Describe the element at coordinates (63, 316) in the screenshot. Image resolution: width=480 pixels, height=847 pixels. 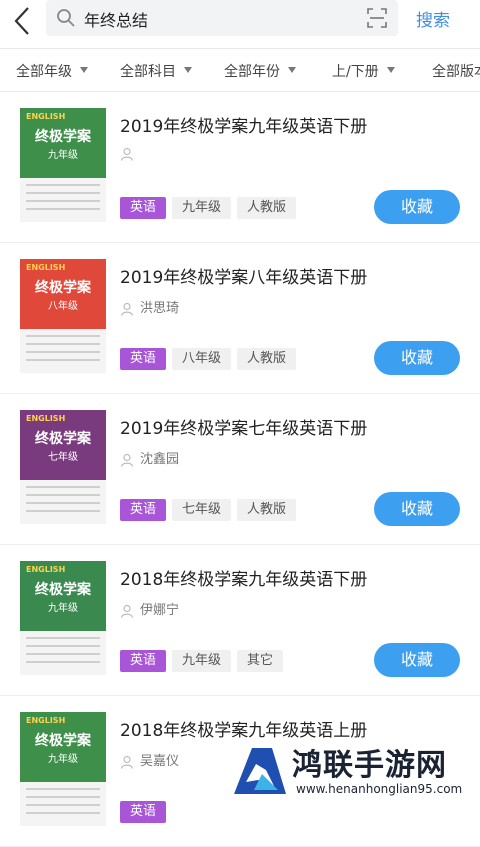
I see `book-cover: ENGLISH 终极学案 八年级` at that location.